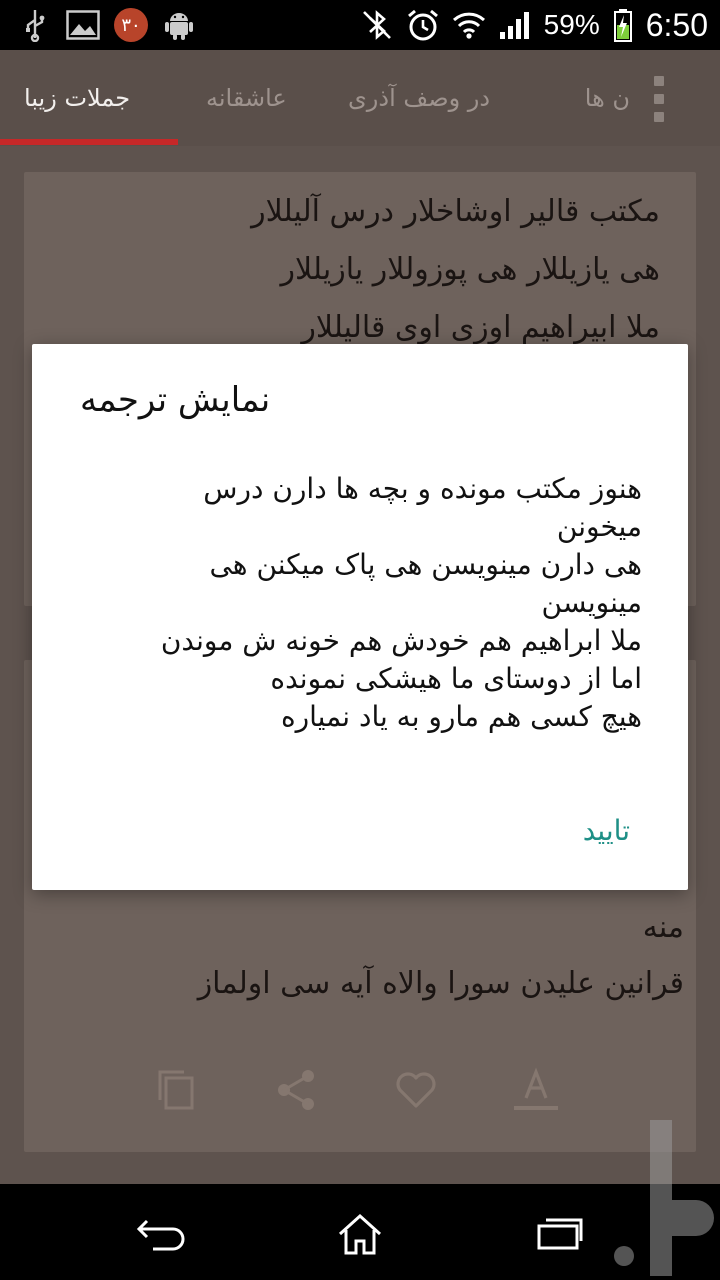  I want to click on poem-line: قرانین علیدن سورا والاه آیه سی اولماز, so click(440, 983).